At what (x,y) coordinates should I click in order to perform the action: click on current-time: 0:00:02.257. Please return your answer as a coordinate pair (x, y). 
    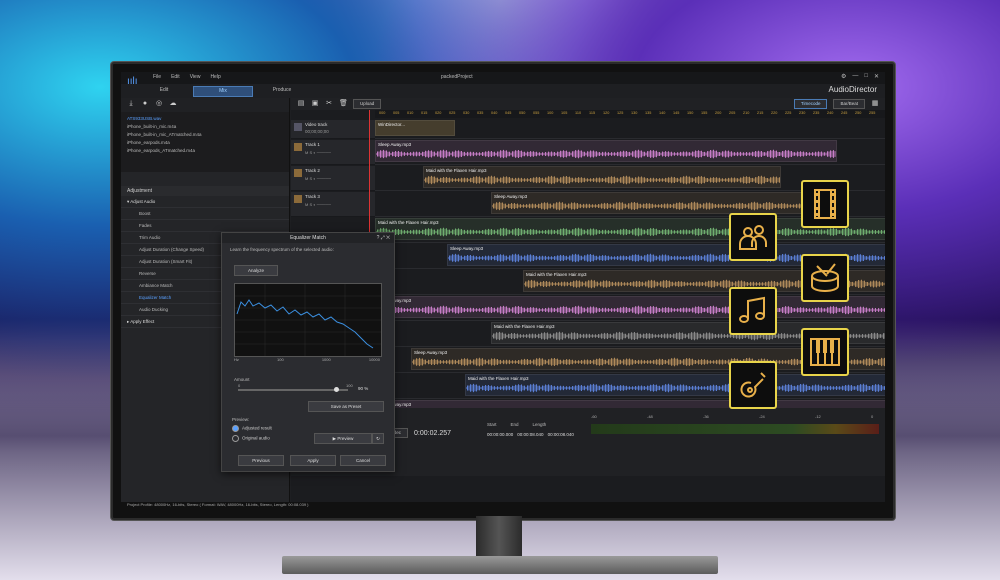
    Looking at the image, I should click on (432, 433).